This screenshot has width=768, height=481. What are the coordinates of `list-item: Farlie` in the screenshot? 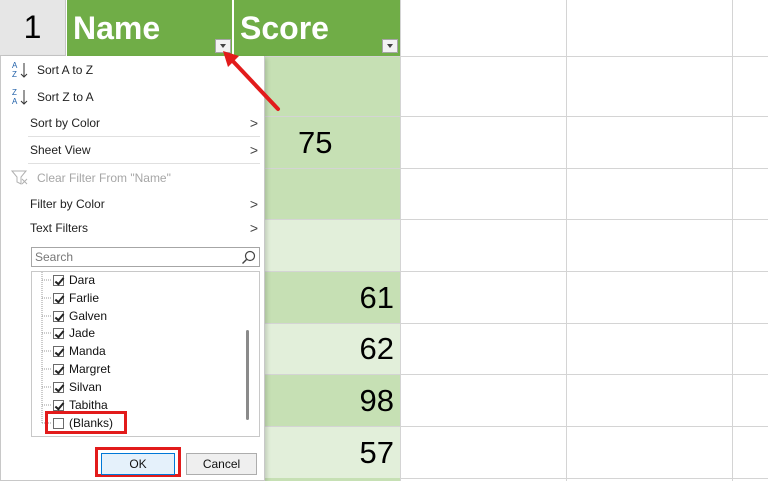 It's located at (76, 298).